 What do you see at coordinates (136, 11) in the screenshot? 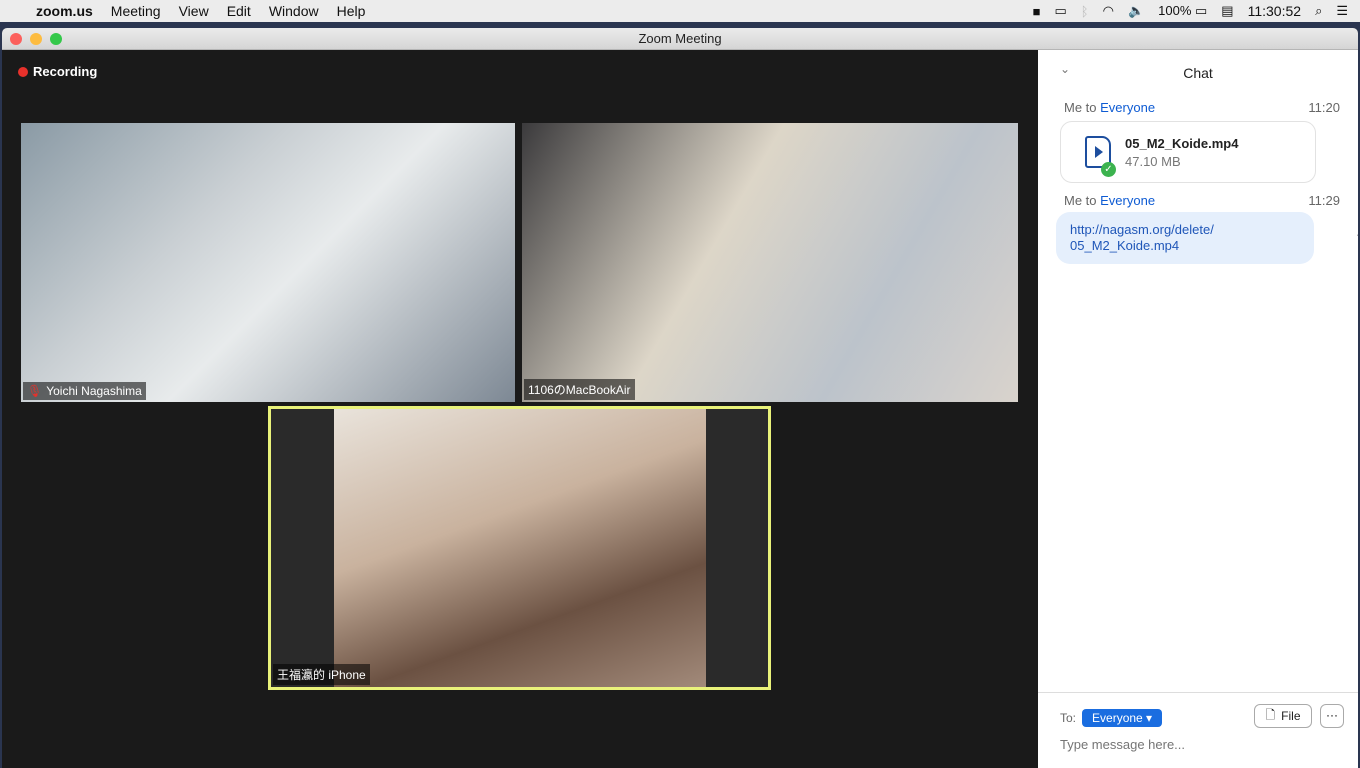
I see `menu-meeting: Meeting` at bounding box center [136, 11].